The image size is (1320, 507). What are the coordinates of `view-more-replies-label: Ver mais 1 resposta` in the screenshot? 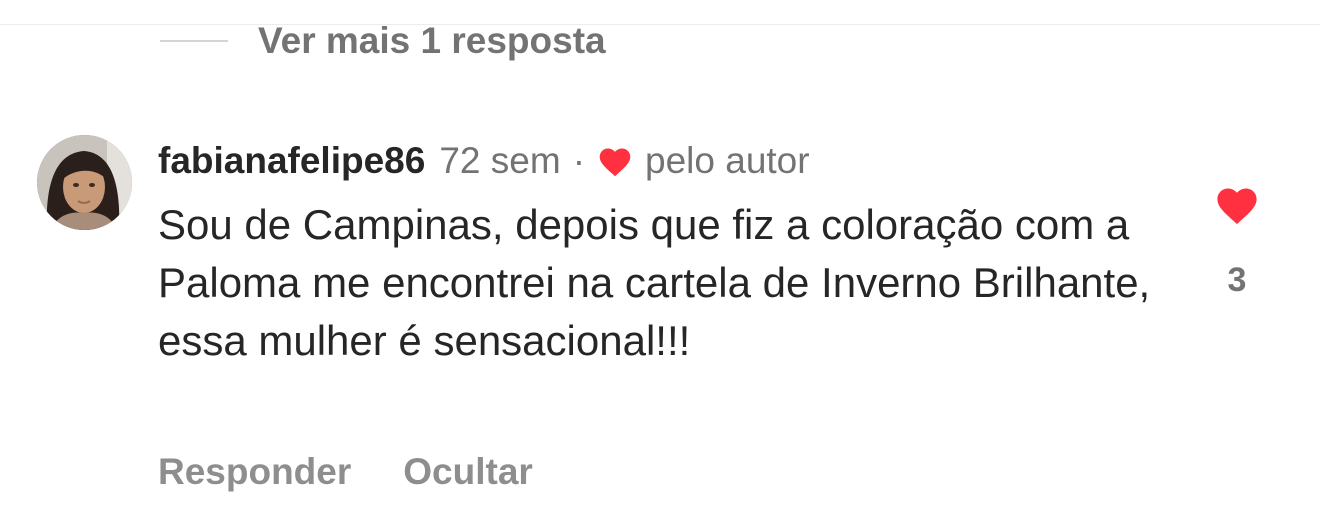 It's located at (432, 40).